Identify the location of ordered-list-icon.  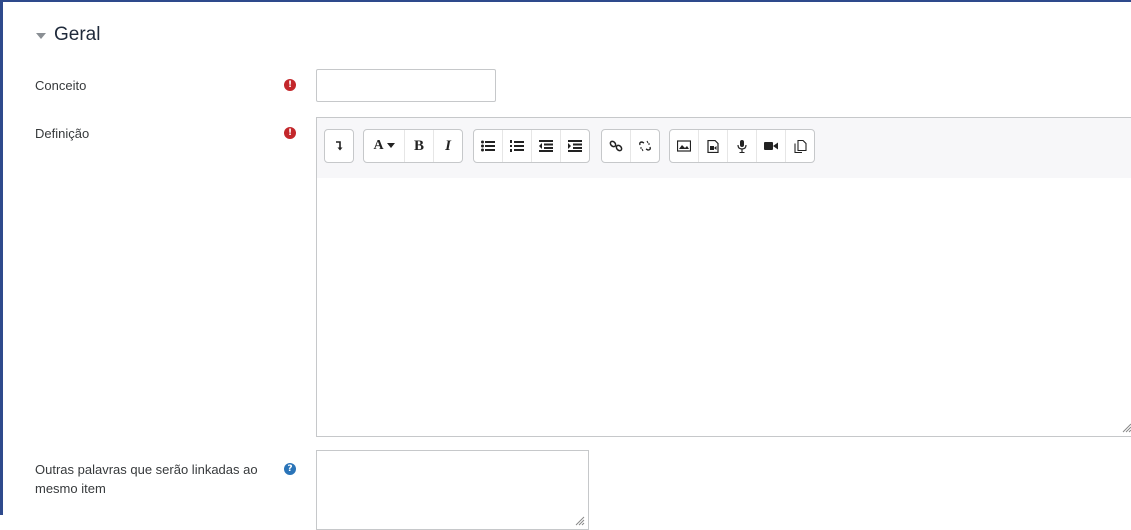
(517, 146).